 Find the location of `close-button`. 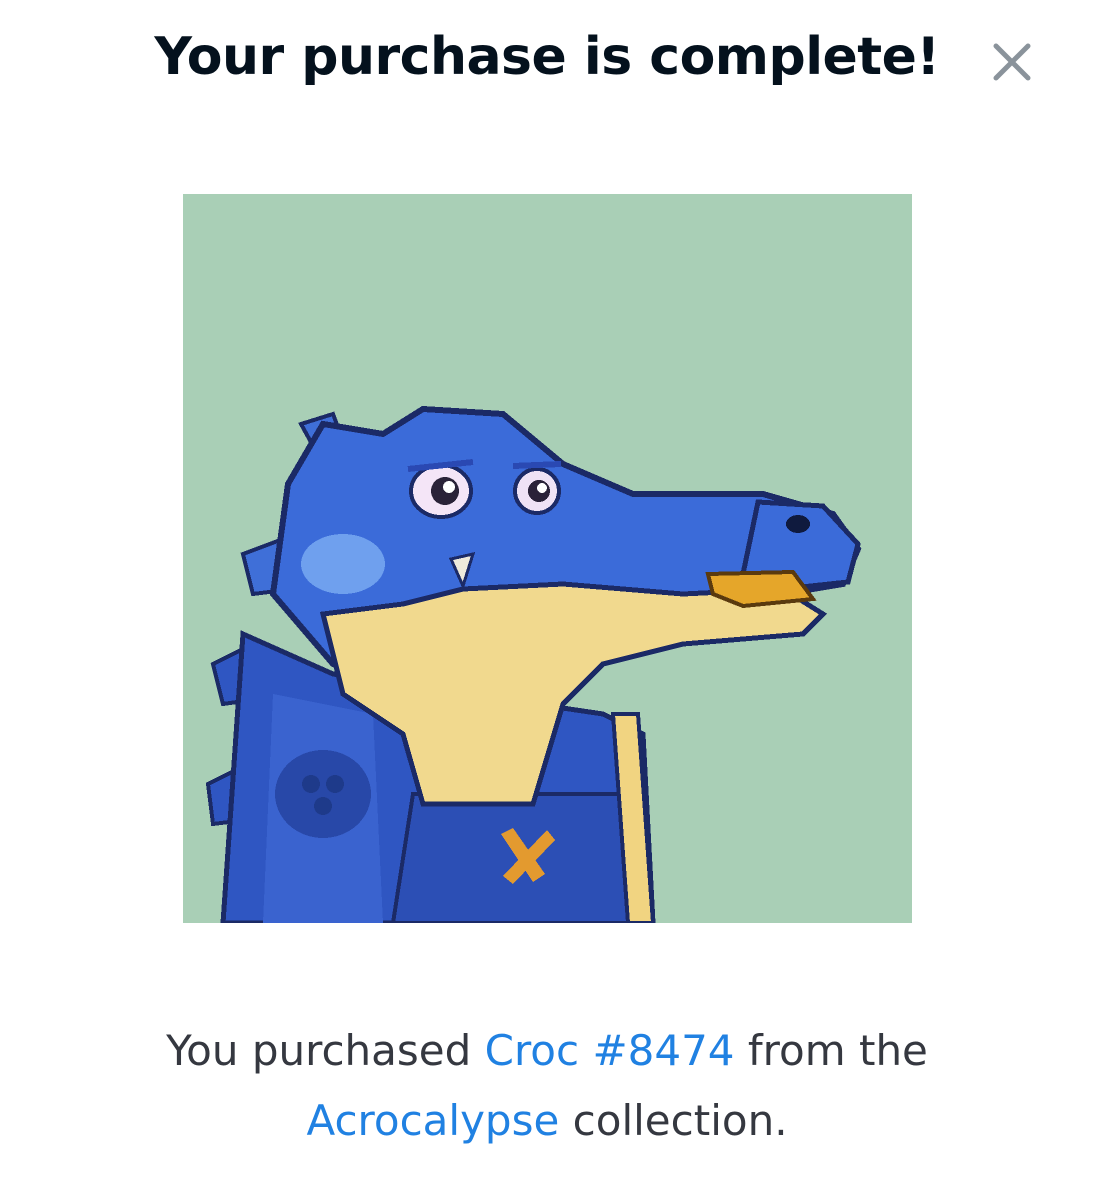

close-button is located at coordinates (1012, 62).